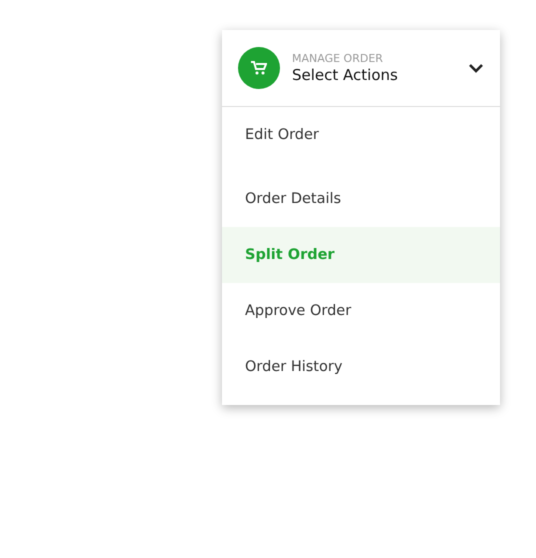 This screenshot has height=558, width=536. Describe the element at coordinates (361, 199) in the screenshot. I see `menu-item: Order Details` at that location.